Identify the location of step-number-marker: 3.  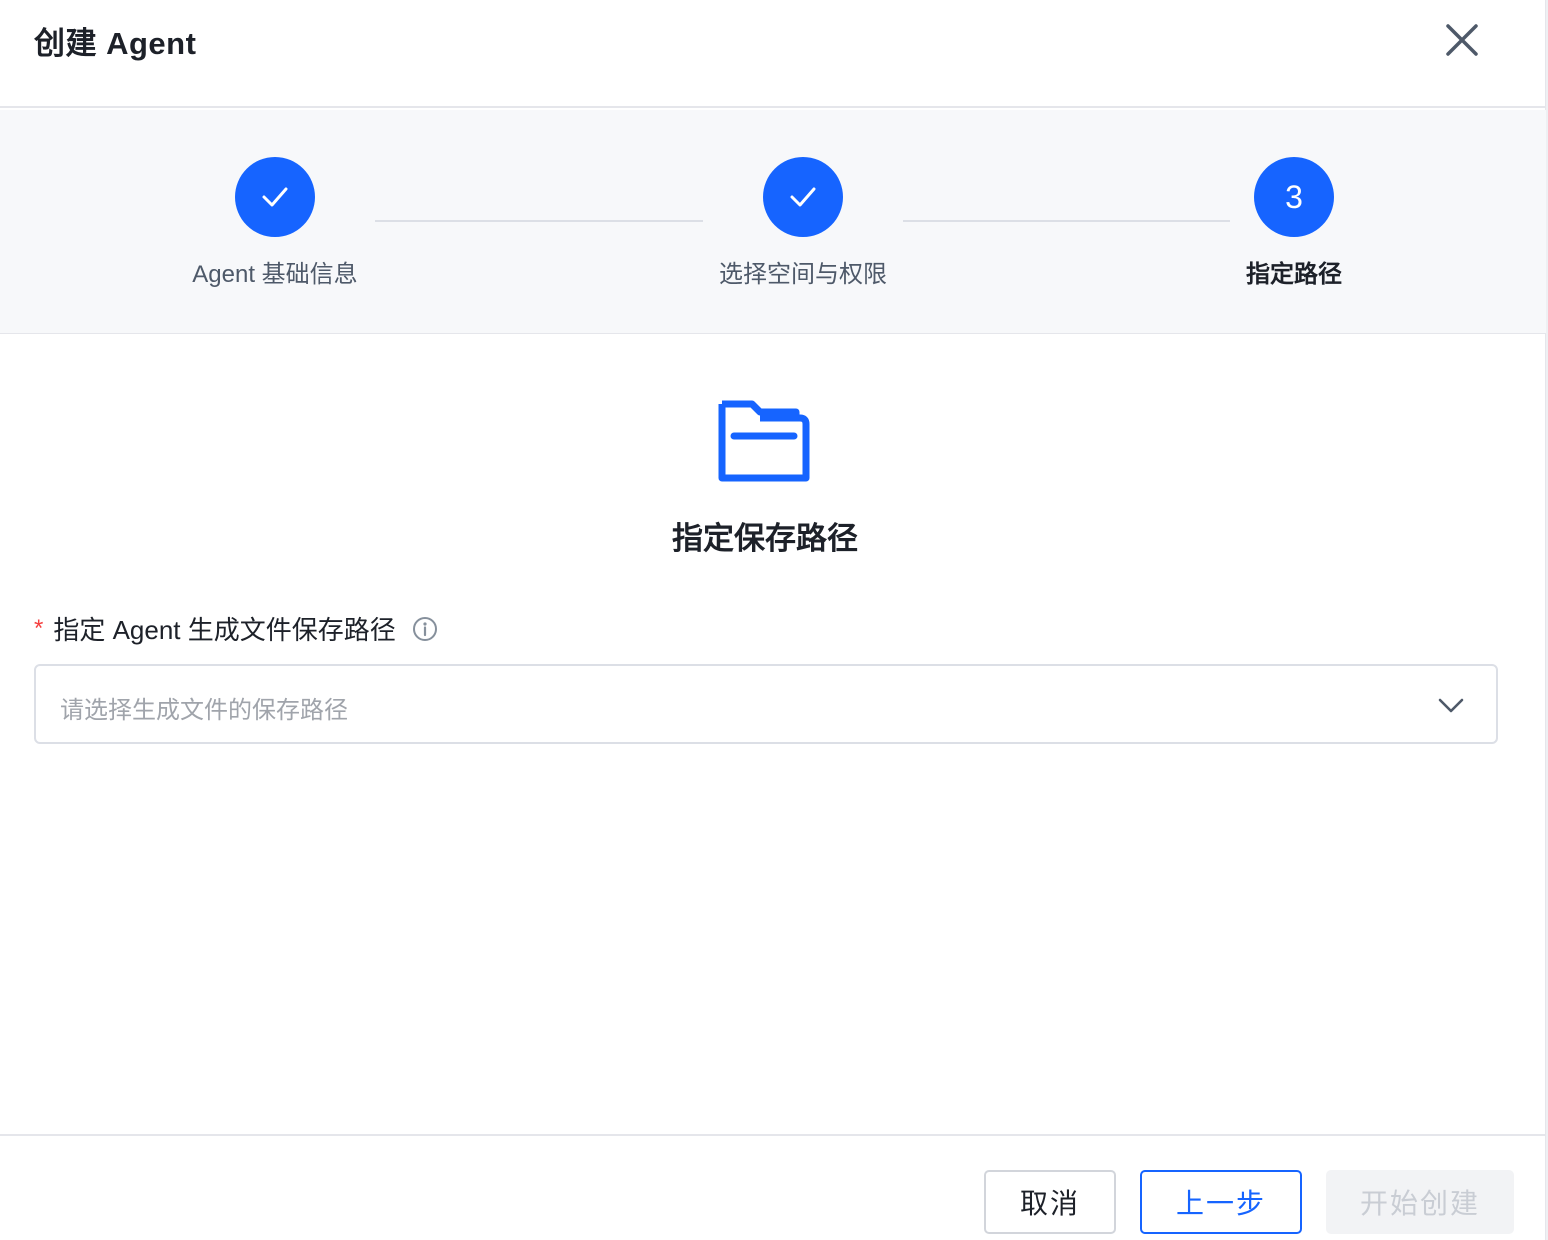
(1294, 197).